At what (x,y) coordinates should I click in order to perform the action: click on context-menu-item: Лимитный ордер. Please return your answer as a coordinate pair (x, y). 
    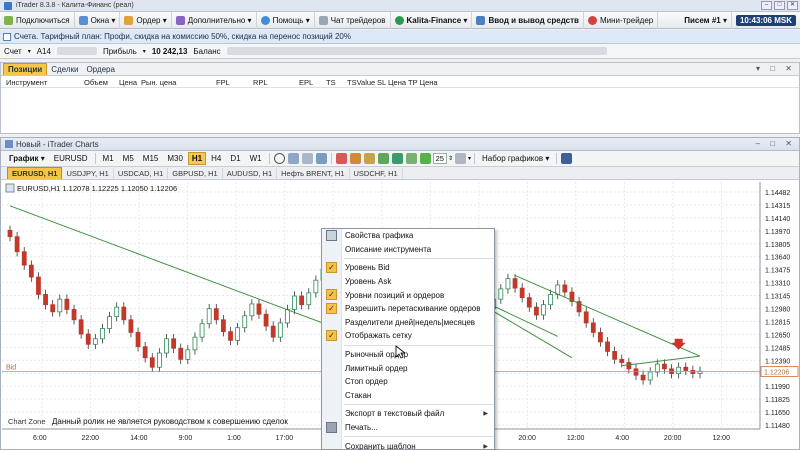
    Looking at the image, I should click on (408, 368).